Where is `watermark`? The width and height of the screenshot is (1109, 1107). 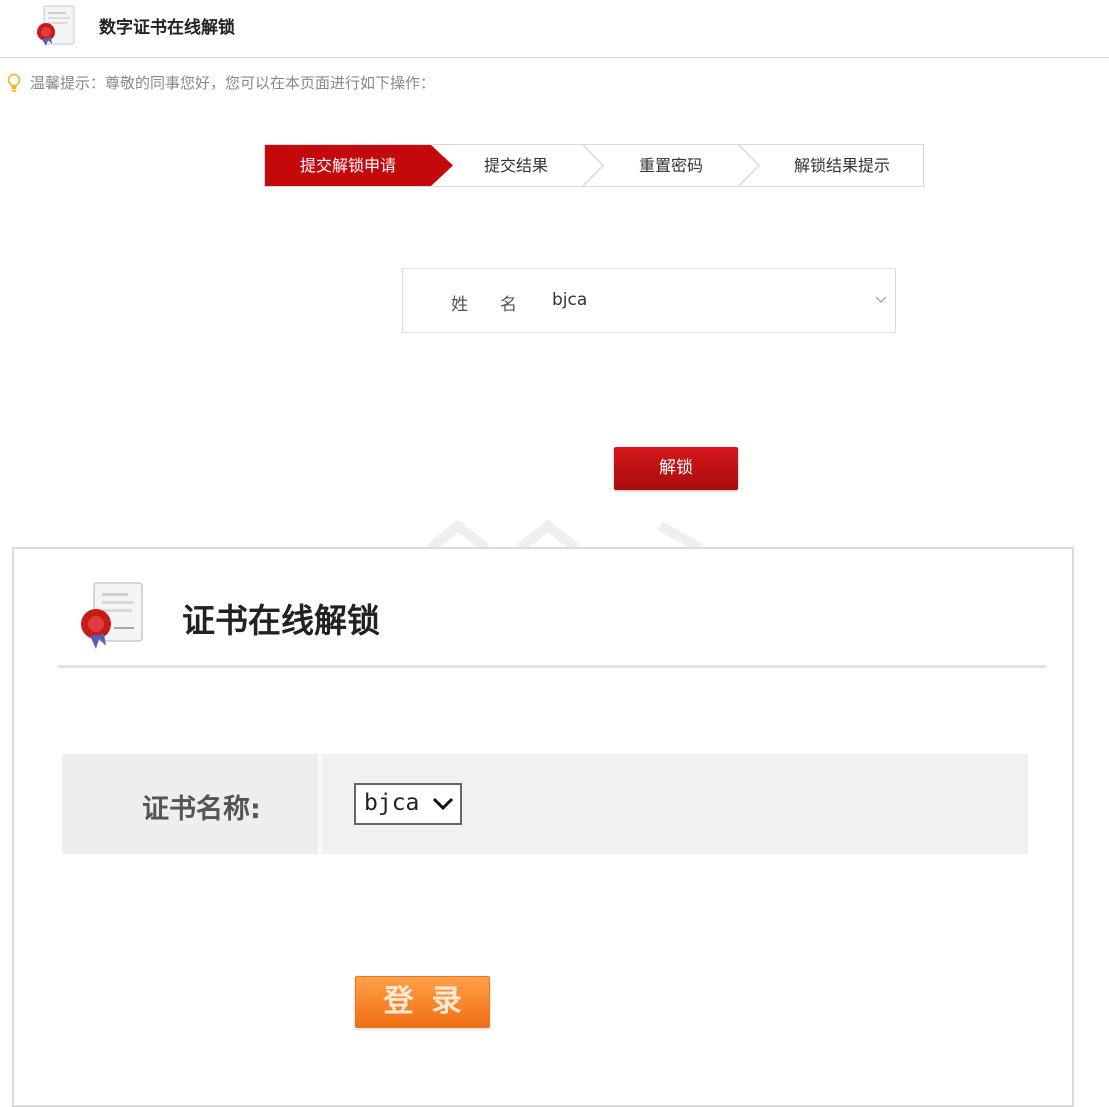 watermark is located at coordinates (564, 535).